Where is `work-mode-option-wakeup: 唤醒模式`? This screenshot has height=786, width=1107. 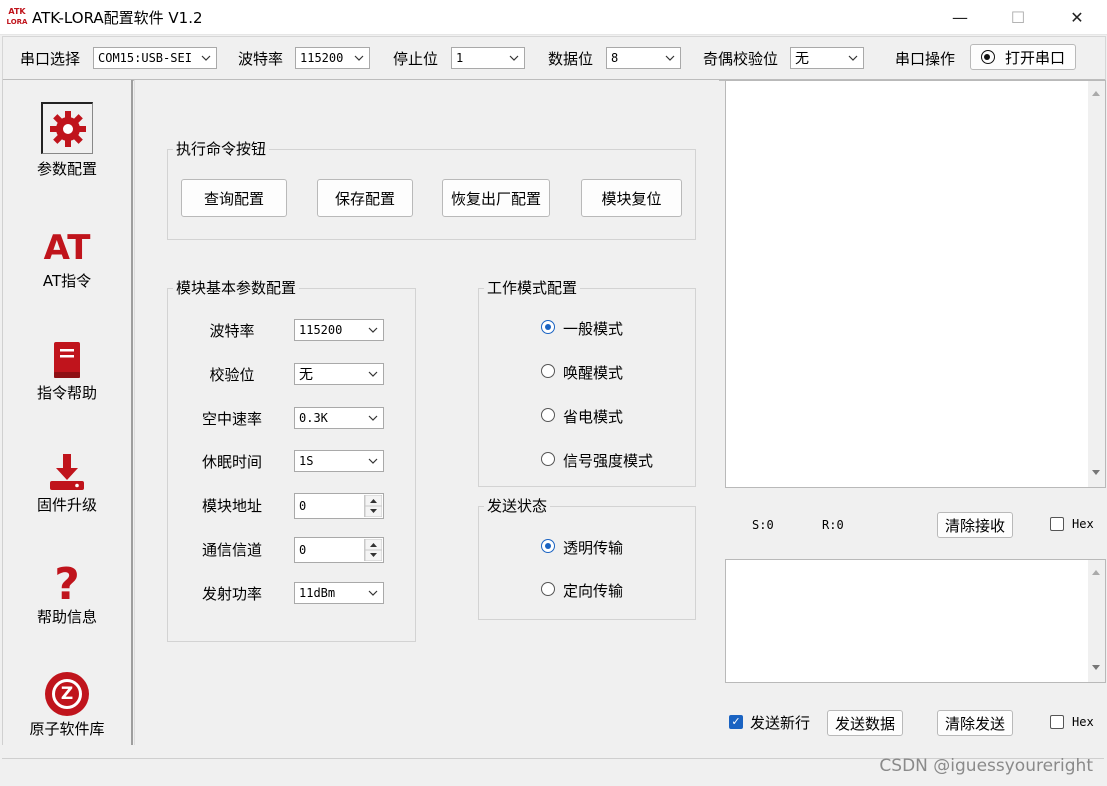
work-mode-option-wakeup: 唤醒模式 is located at coordinates (611, 372).